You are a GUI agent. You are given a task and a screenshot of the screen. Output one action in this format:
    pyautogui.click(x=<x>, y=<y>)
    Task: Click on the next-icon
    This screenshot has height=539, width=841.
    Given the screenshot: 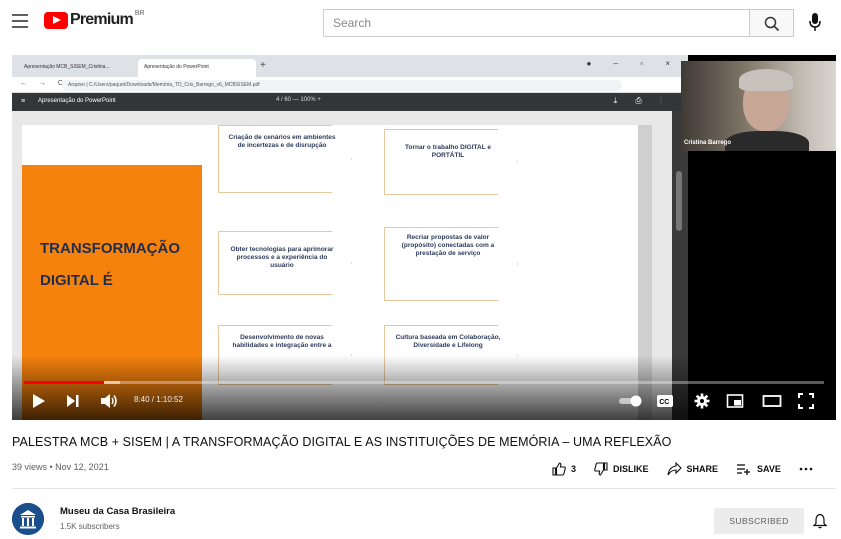 What is the action you would take?
    pyautogui.click(x=73, y=401)
    